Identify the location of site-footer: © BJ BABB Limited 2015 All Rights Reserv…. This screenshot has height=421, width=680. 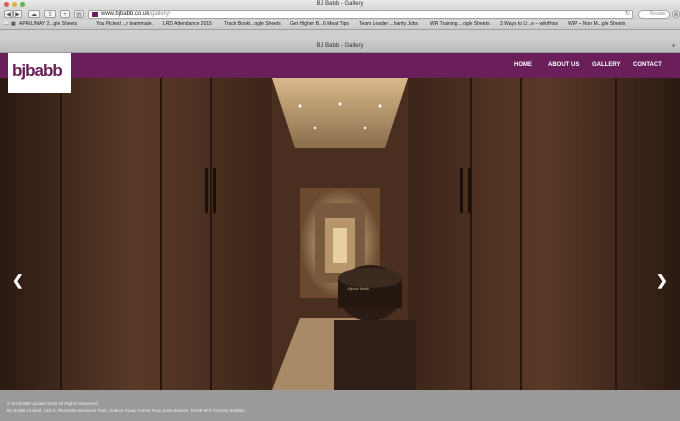
(340, 405).